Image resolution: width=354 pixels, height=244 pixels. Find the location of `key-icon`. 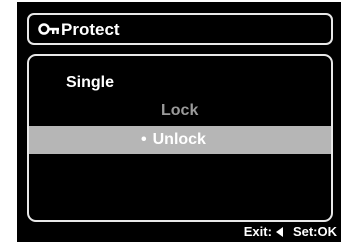

key-icon is located at coordinates (48, 29).